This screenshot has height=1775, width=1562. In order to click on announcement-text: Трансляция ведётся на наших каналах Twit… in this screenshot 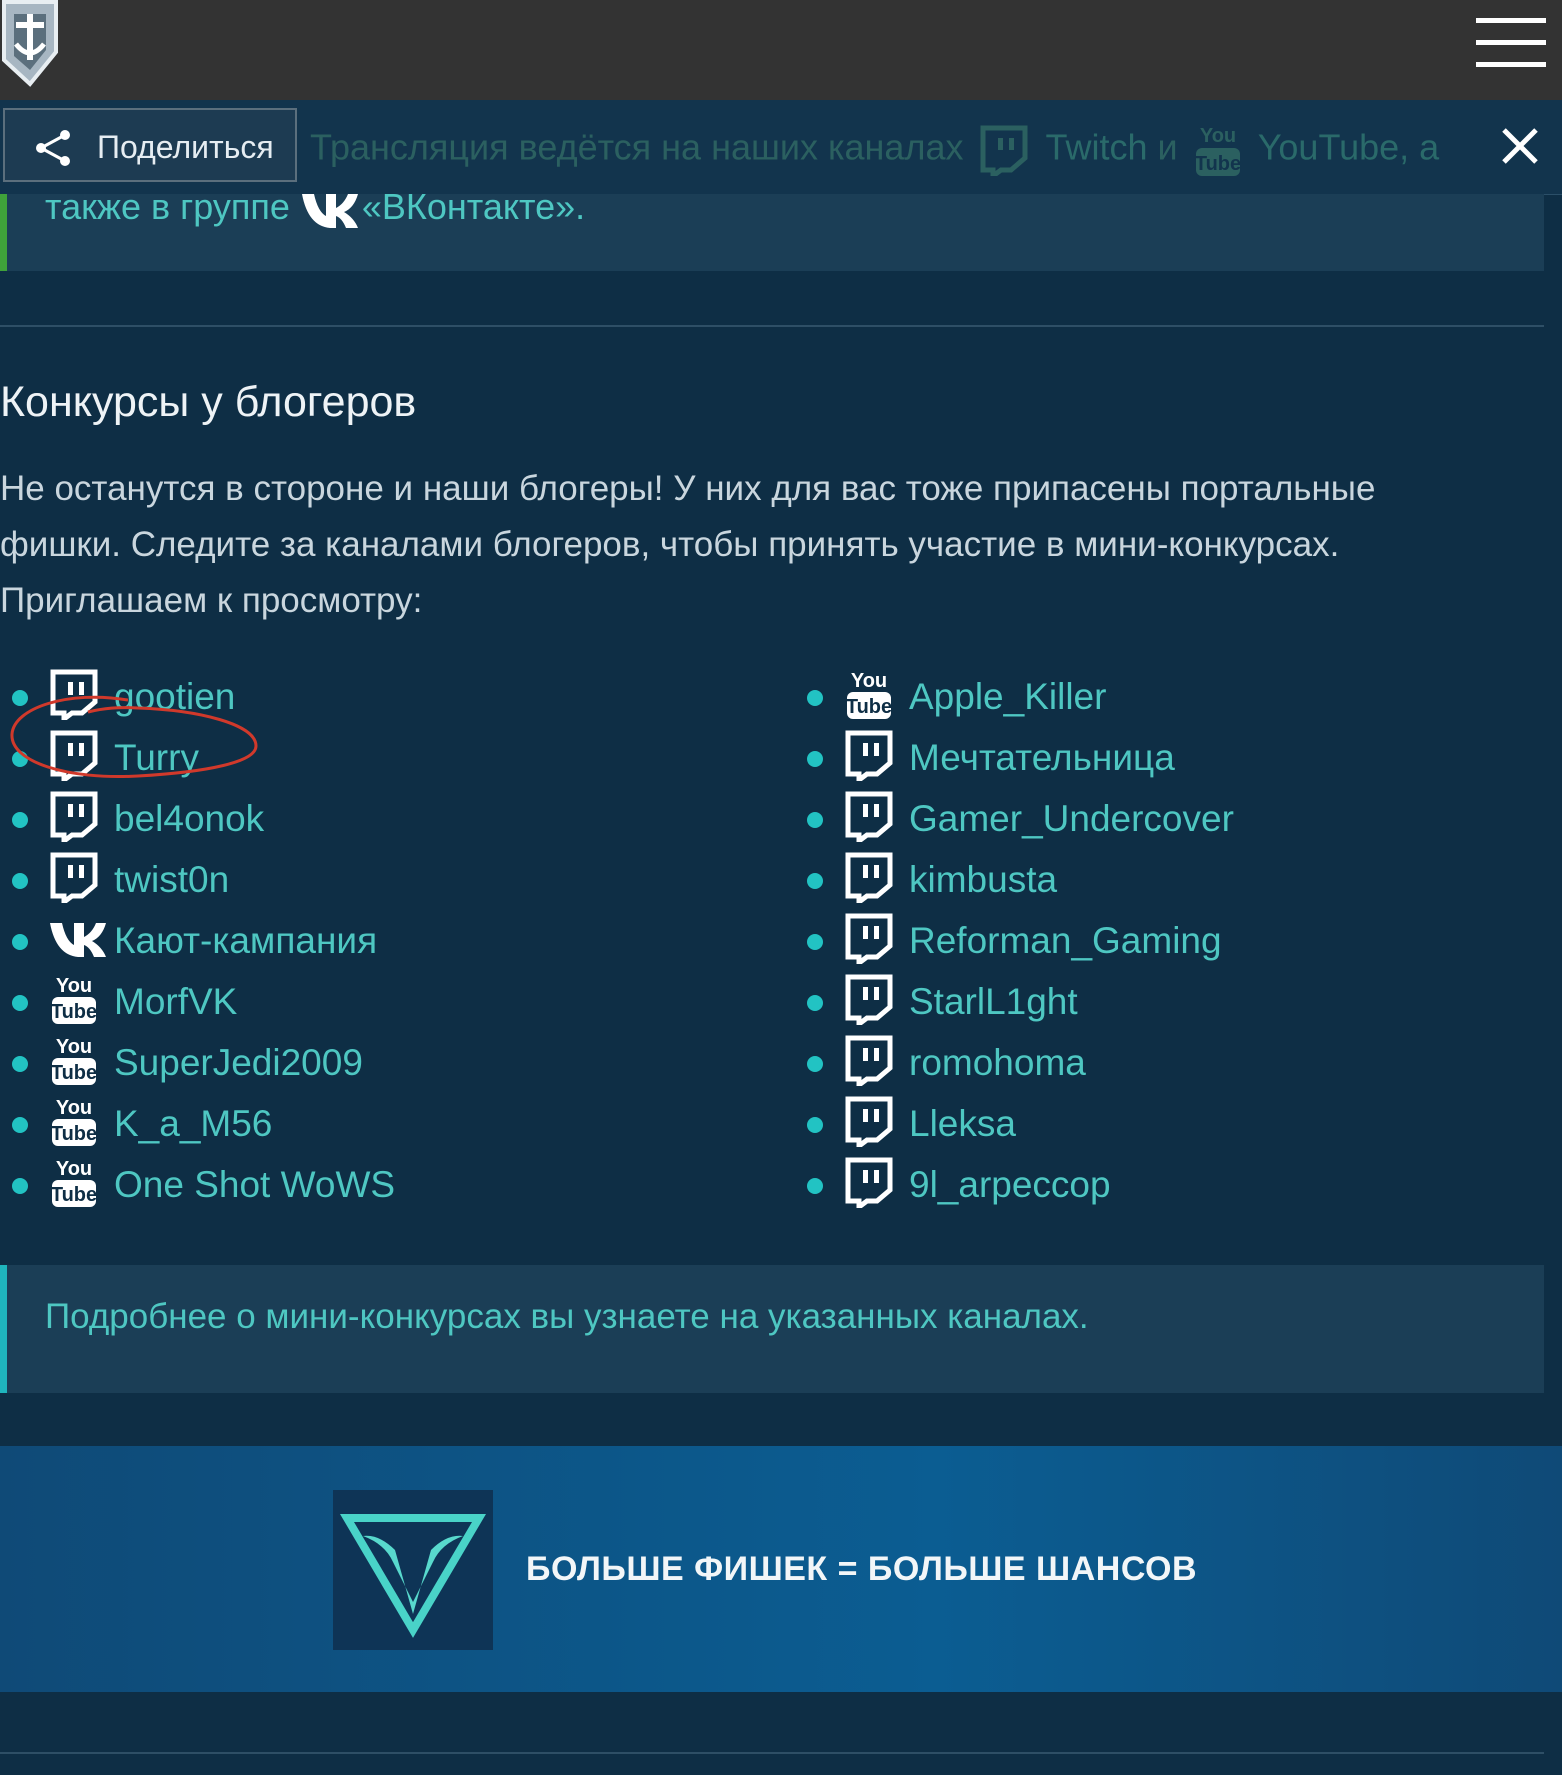, I will do `click(874, 151)`.